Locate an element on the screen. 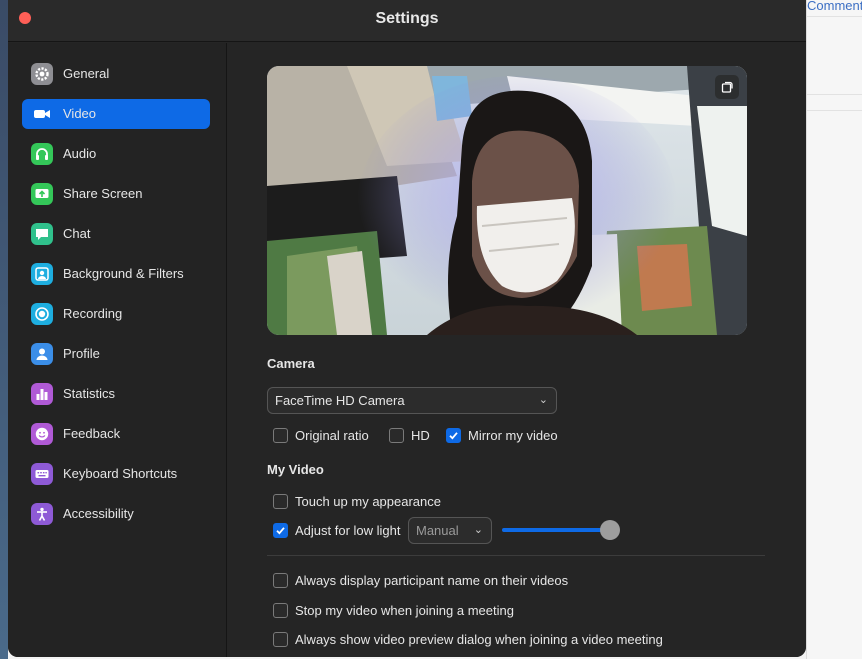 This screenshot has height=659, width=862. sidebar-item-label: Keyboard Shortcuts is located at coordinates (120, 473).